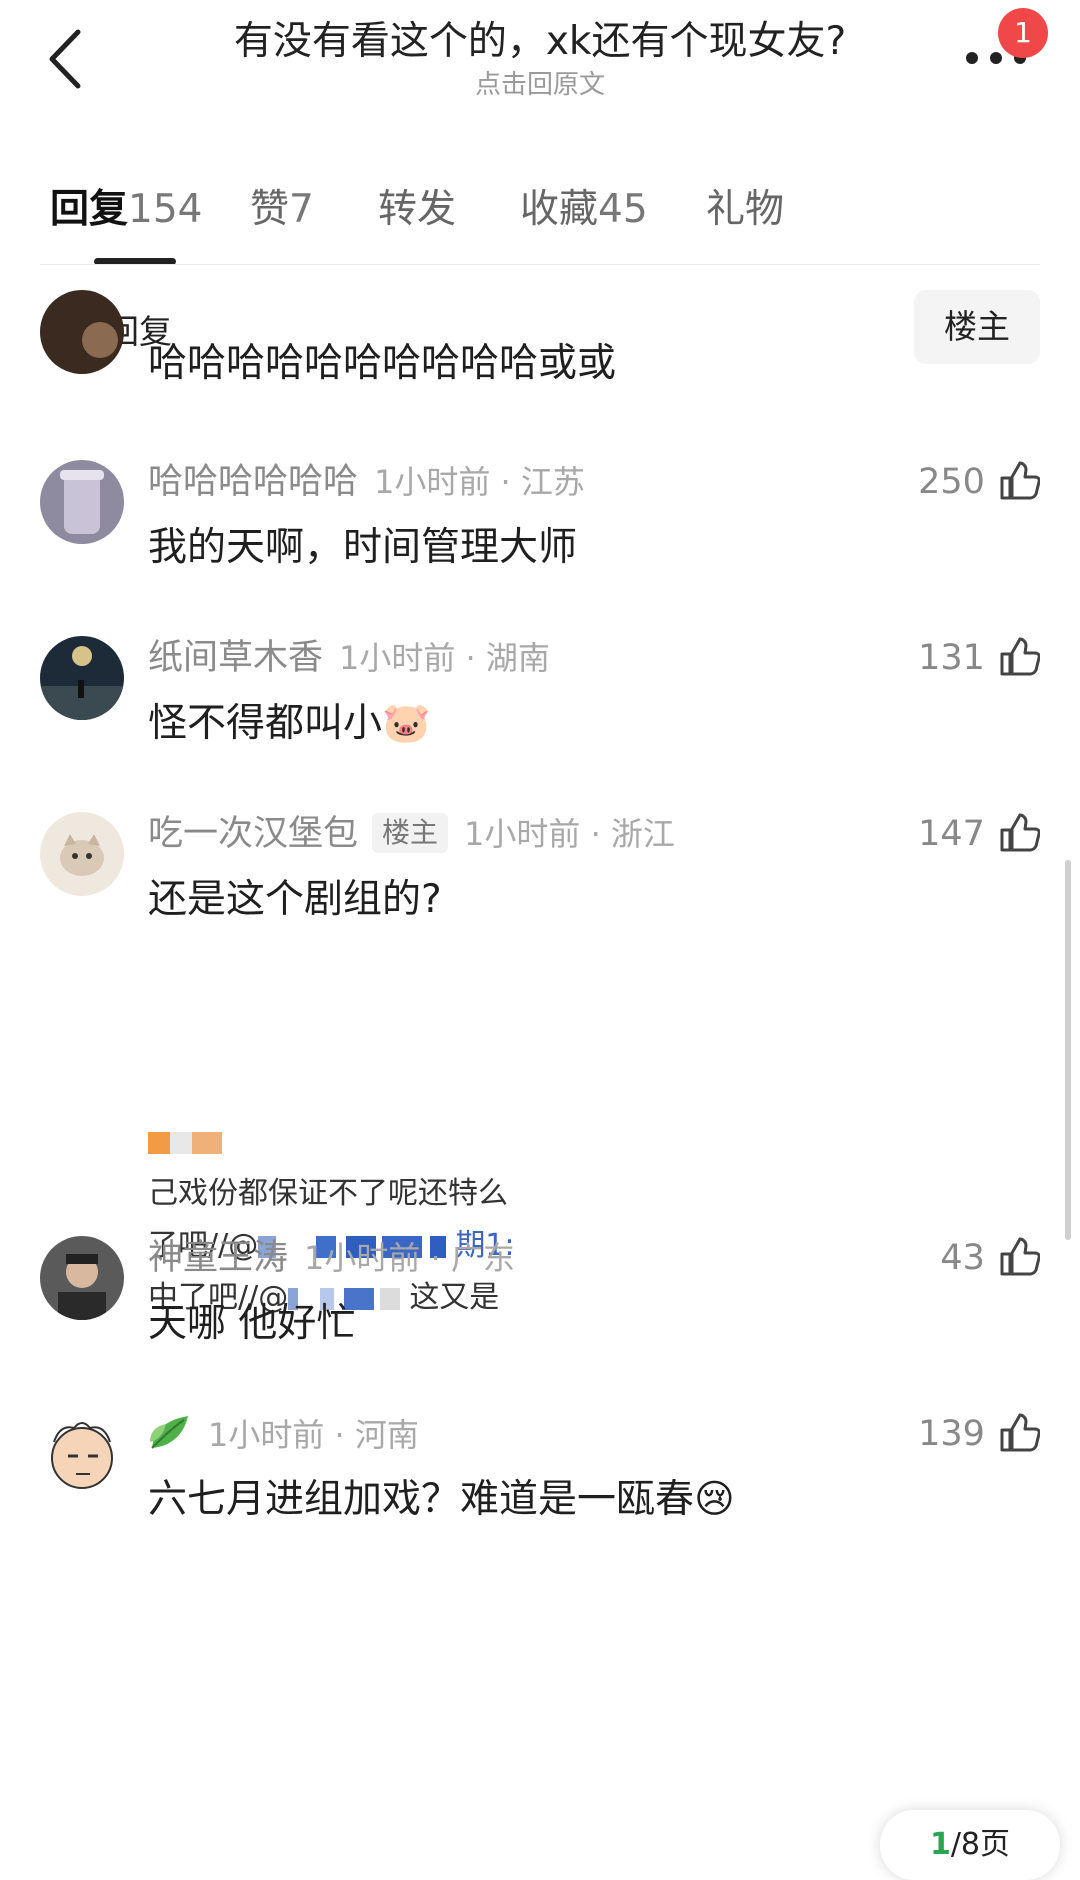  What do you see at coordinates (990, 1258) in the screenshot?
I see `like-button: 43` at bounding box center [990, 1258].